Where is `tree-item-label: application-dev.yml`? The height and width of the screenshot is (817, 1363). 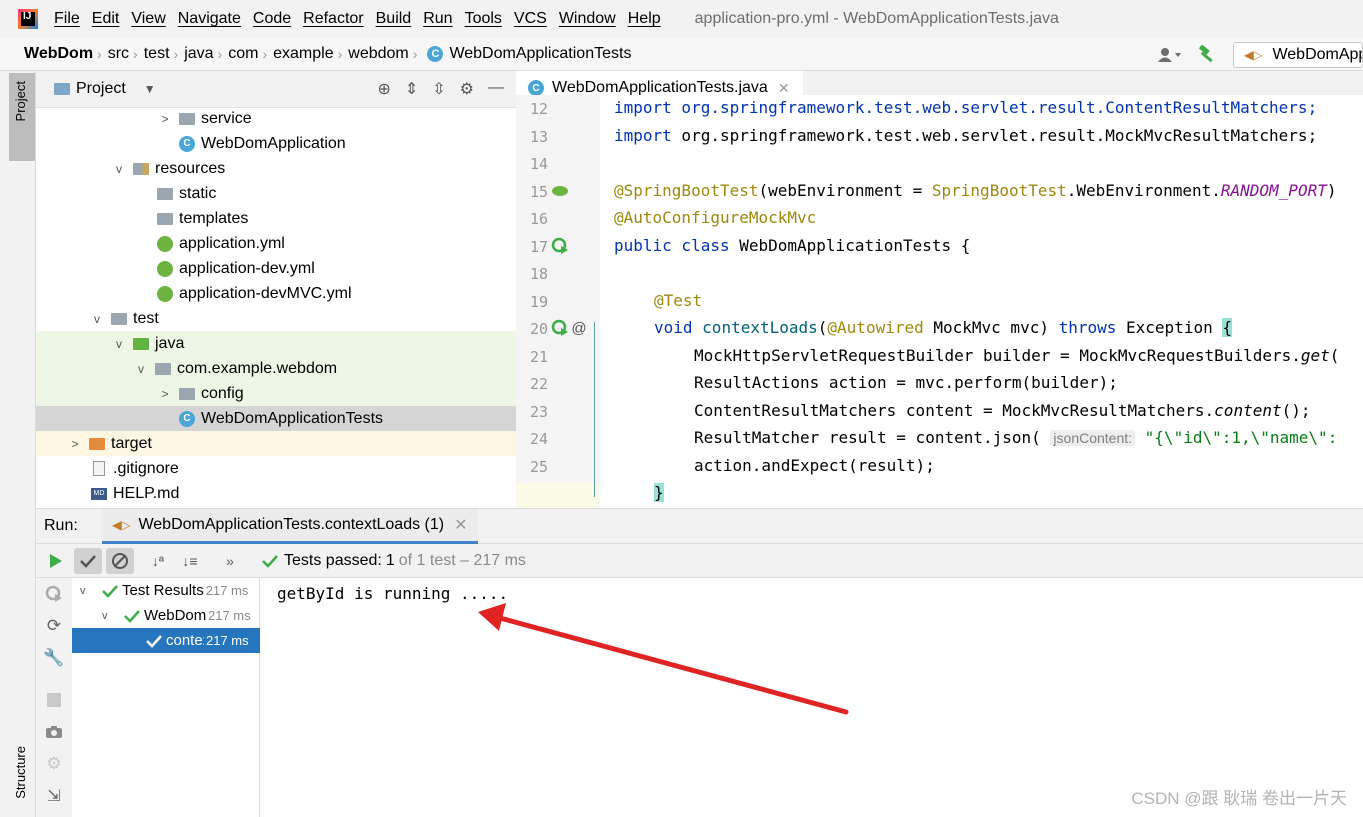
tree-item-label: application-dev.yml is located at coordinates (247, 268).